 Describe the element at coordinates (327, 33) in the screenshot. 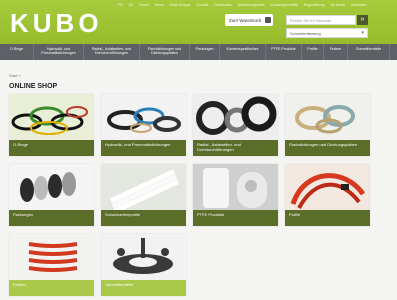

I see `quick-select: Schnellerfassung ▾` at that location.